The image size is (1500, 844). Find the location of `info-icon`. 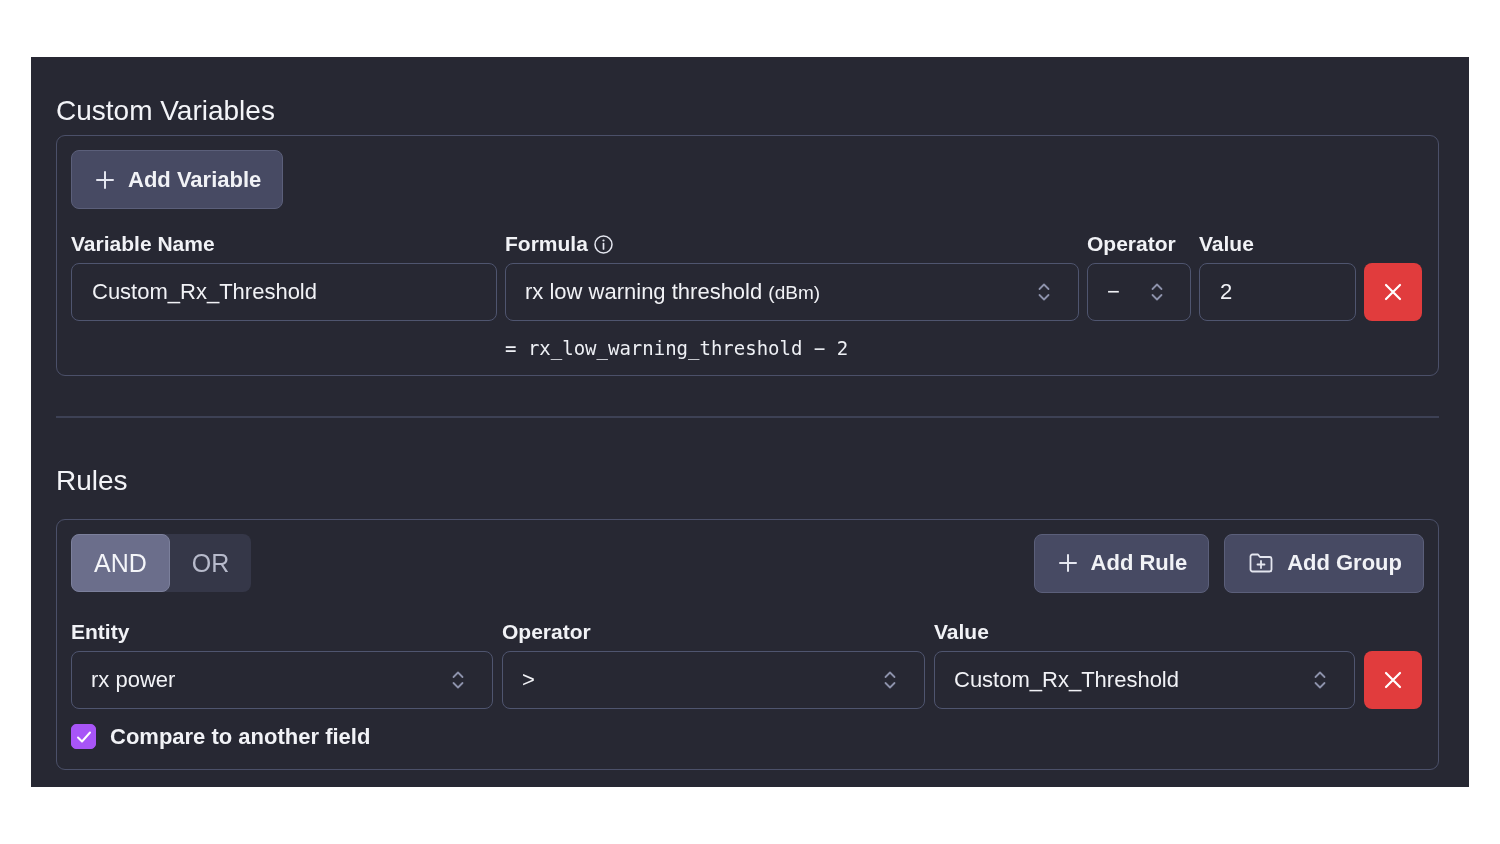

info-icon is located at coordinates (603, 244).